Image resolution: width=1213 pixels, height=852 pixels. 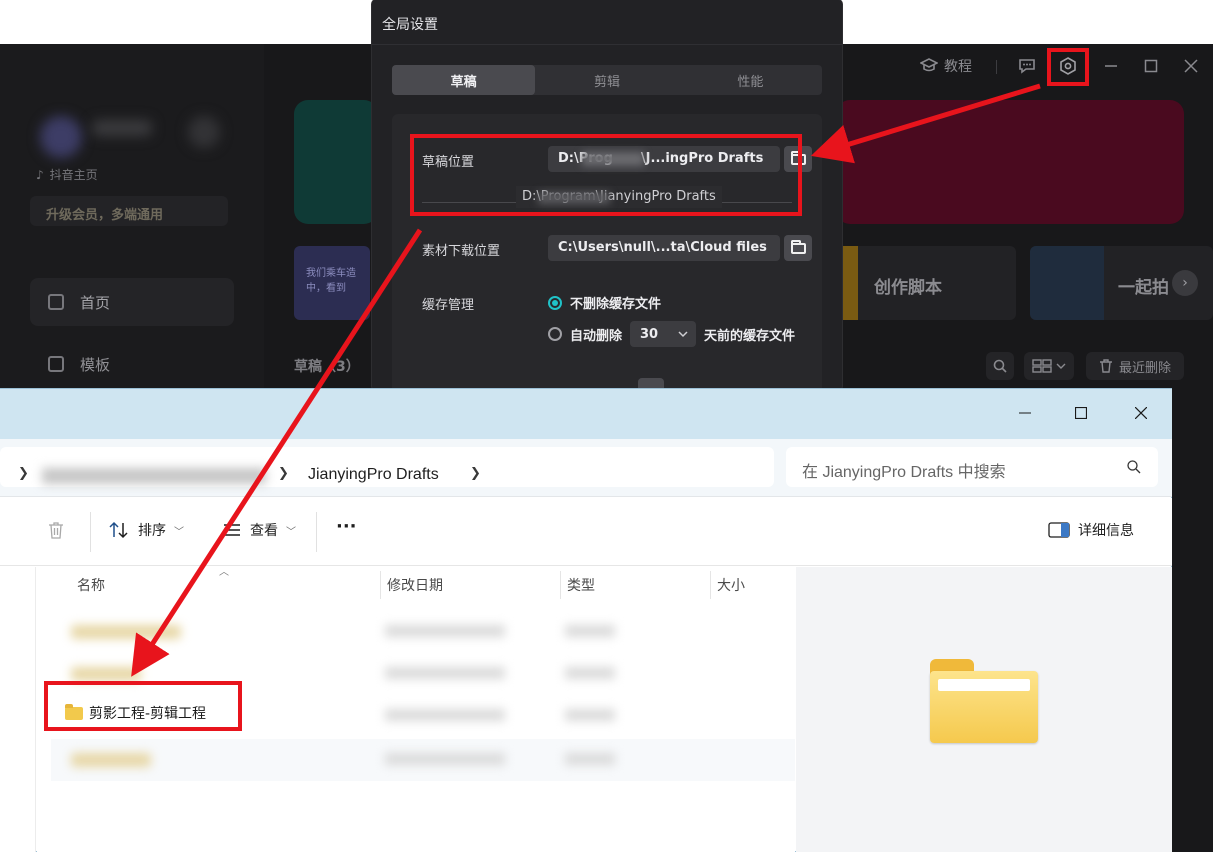 What do you see at coordinates (152, 531) in the screenshot?
I see `sort-label: 排序` at bounding box center [152, 531].